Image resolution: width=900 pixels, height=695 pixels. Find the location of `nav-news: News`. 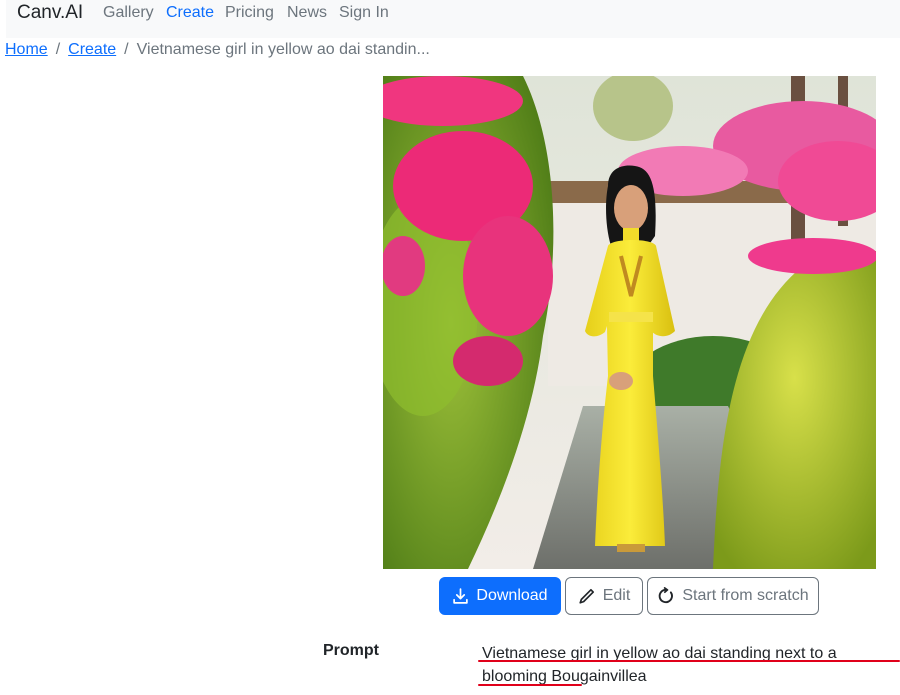

nav-news: News is located at coordinates (307, 13).